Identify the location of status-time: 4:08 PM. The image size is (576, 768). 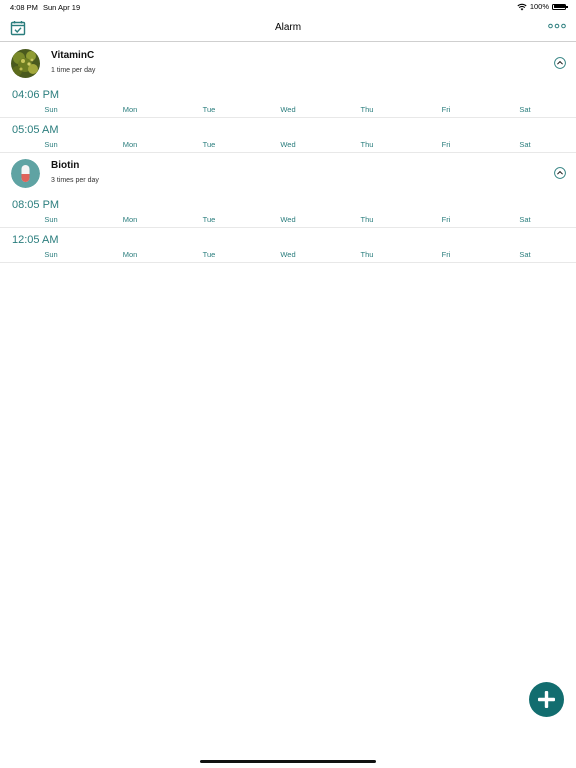
(24, 7).